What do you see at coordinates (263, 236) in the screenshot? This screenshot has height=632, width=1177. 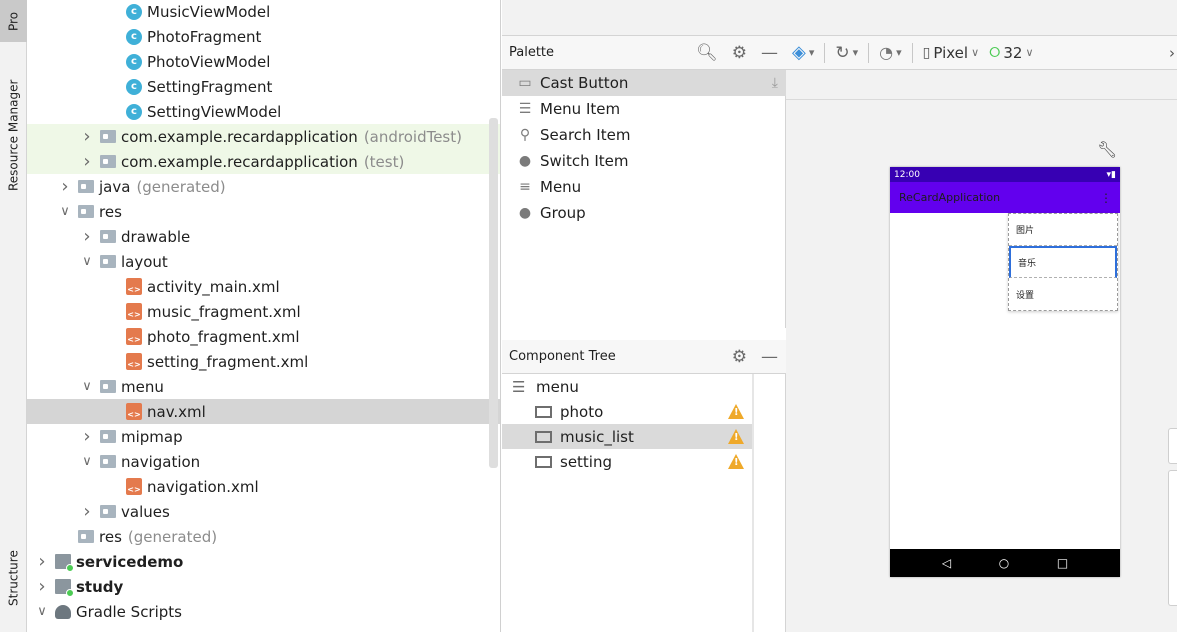 I see `tree-row: › drawable` at bounding box center [263, 236].